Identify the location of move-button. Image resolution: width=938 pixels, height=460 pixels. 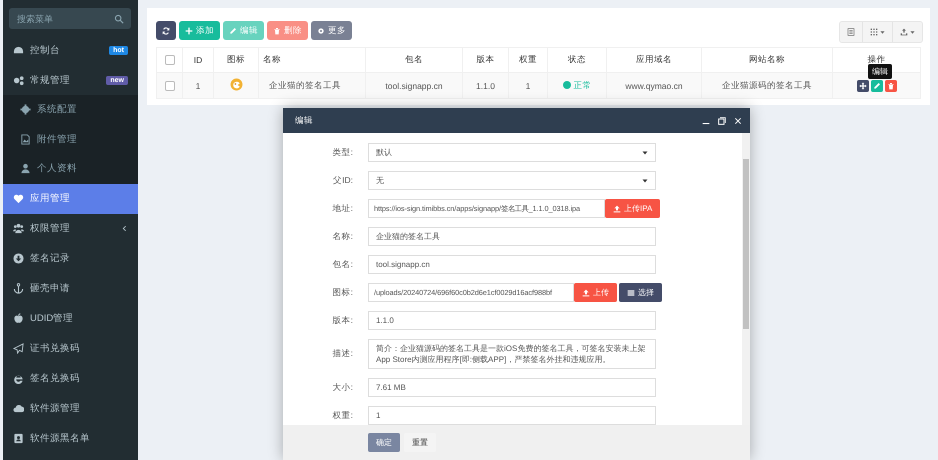
(862, 86).